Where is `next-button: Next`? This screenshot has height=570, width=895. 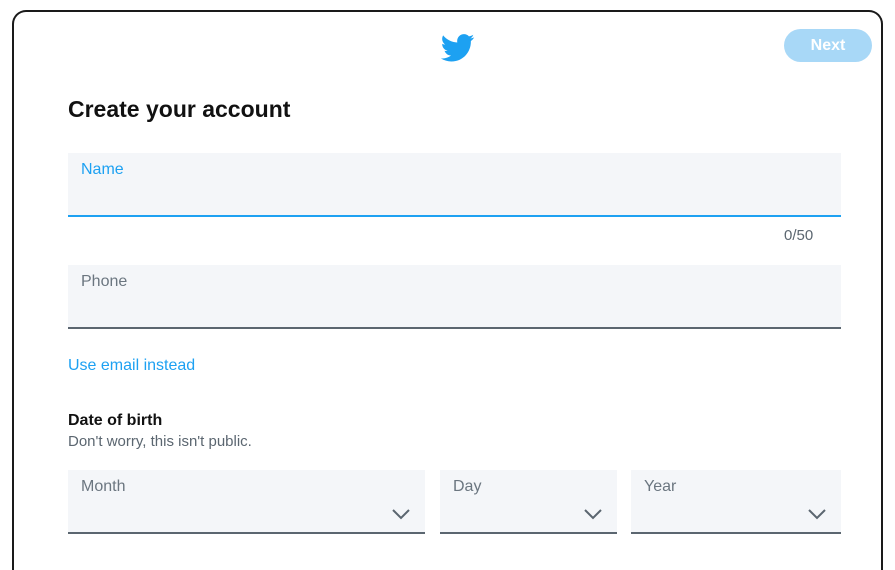
next-button: Next is located at coordinates (828, 45).